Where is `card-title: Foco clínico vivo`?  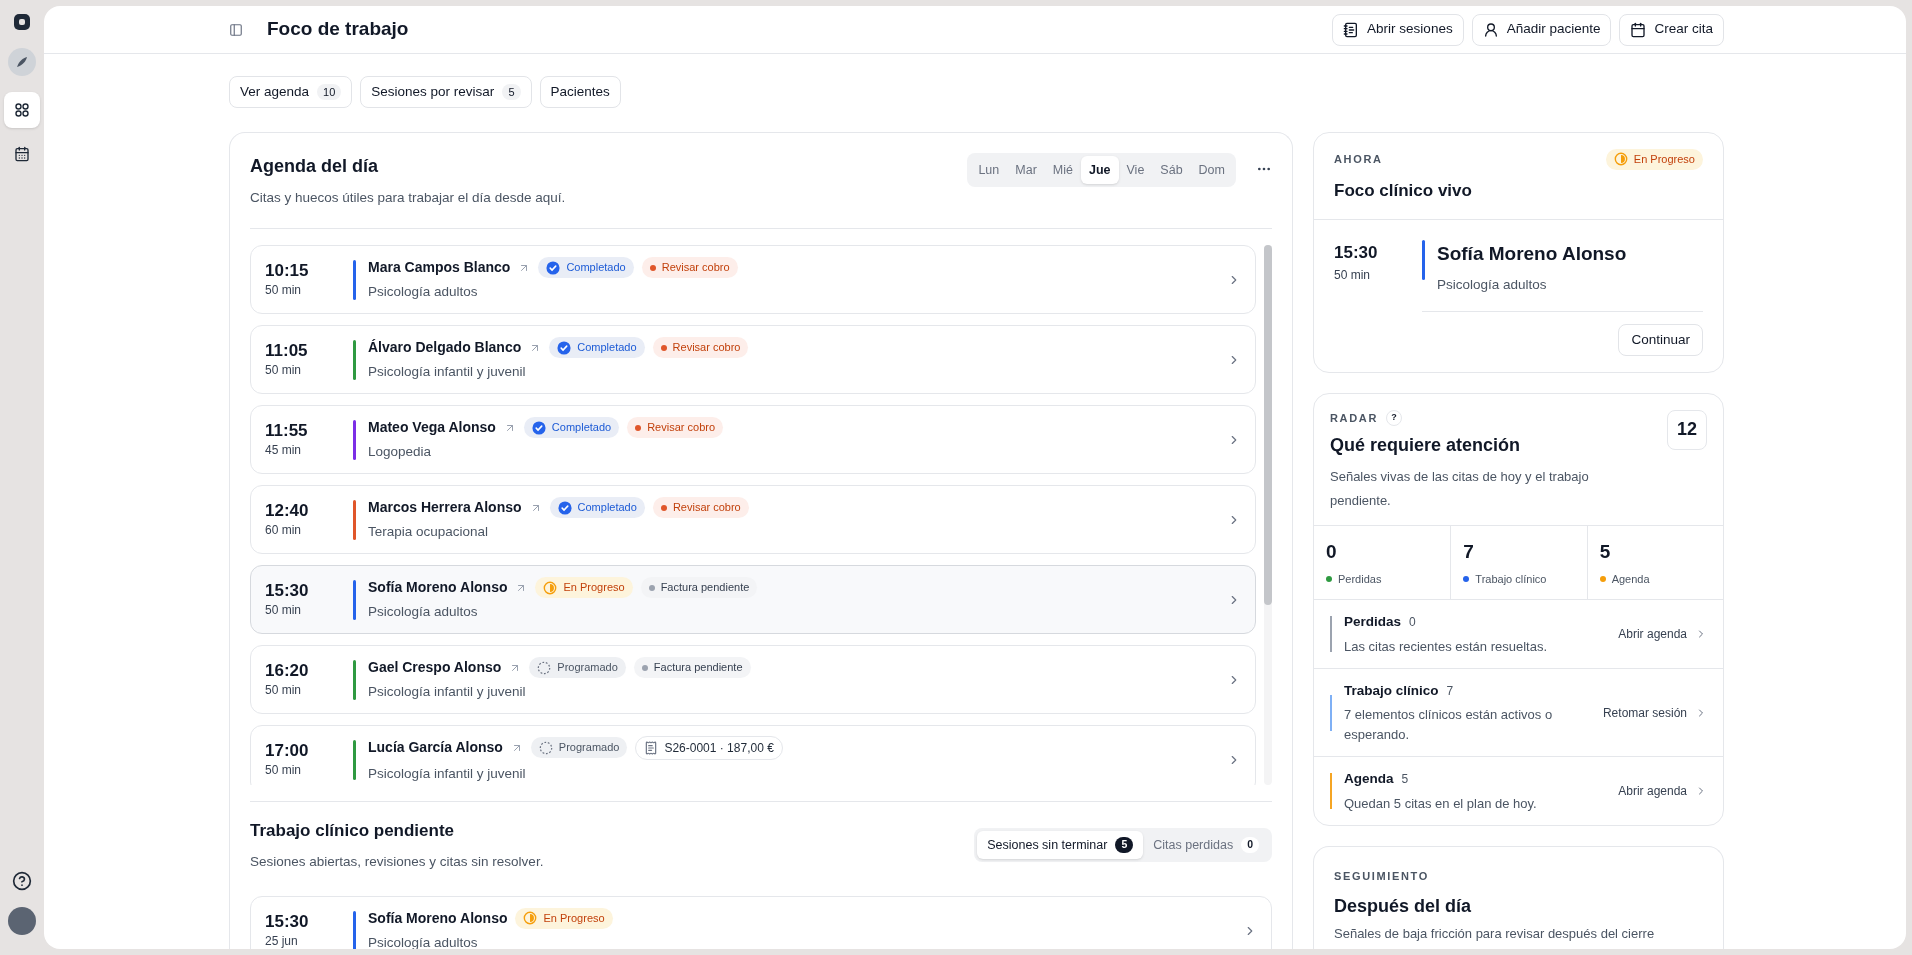
card-title: Foco clínico vivo is located at coordinates (1403, 190).